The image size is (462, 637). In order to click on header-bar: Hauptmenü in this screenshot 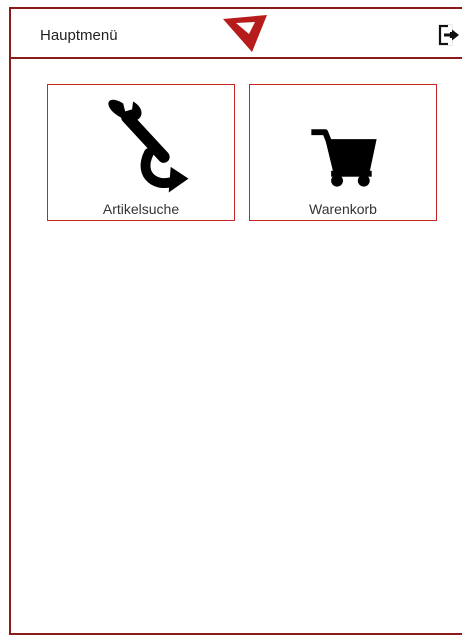, I will do `click(236, 34)`.